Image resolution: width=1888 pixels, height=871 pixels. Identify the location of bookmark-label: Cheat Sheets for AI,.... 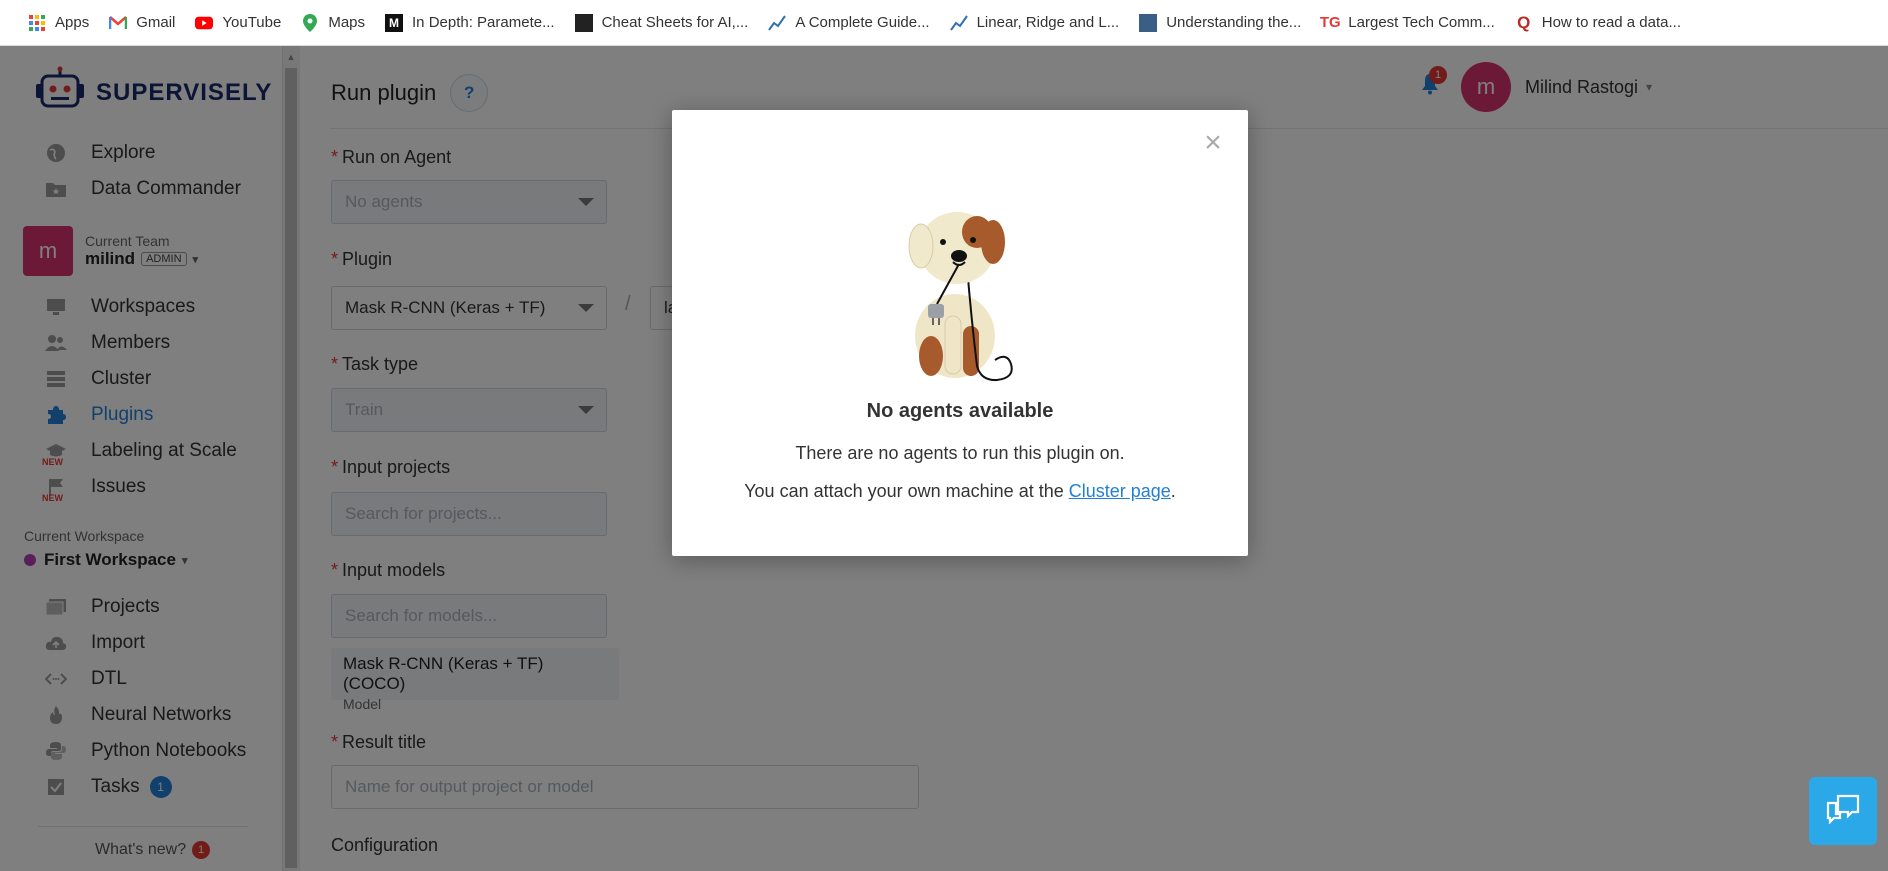
(675, 22).